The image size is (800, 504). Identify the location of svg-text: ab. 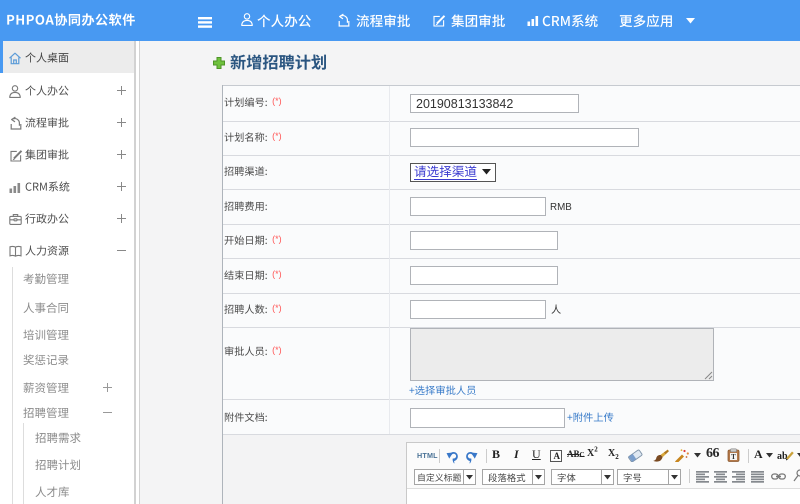
(782, 456).